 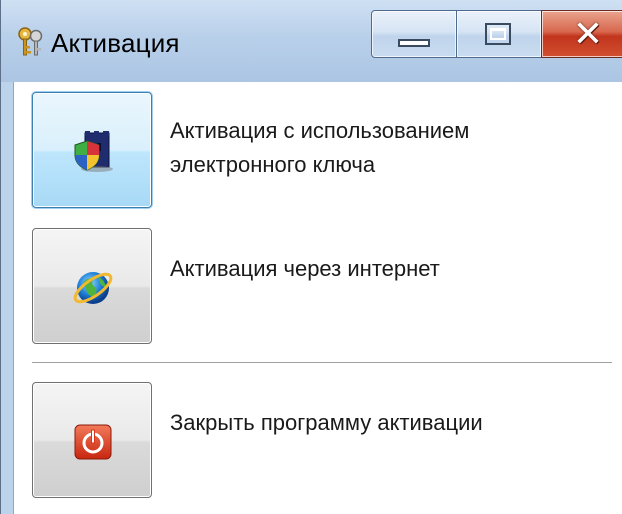 What do you see at coordinates (273, 164) in the screenshot?
I see `electronic-key-label-line2: электронного ключа` at bounding box center [273, 164].